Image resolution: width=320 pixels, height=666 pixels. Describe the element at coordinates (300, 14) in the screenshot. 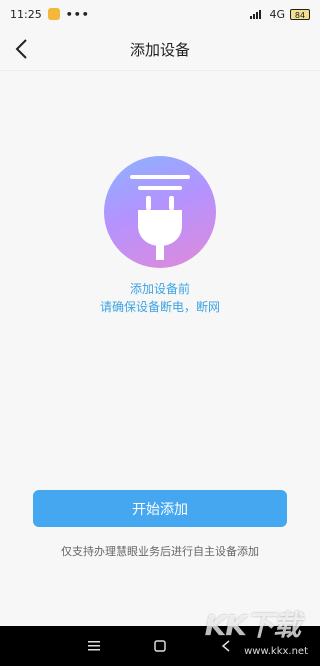

I see `battery-icon: 84` at that location.